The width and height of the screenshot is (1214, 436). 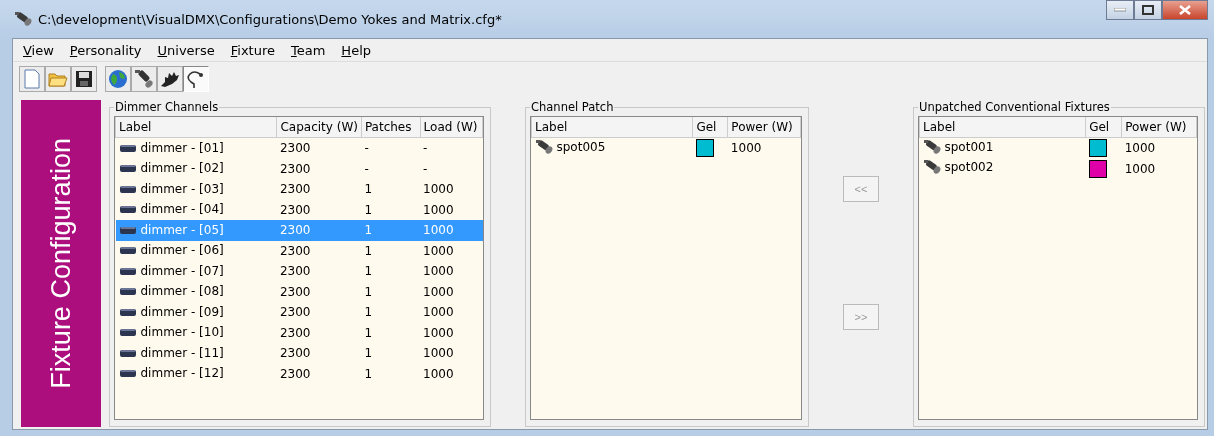 I want to click on dimmer-label: dimmer - [08], so click(x=182, y=291).